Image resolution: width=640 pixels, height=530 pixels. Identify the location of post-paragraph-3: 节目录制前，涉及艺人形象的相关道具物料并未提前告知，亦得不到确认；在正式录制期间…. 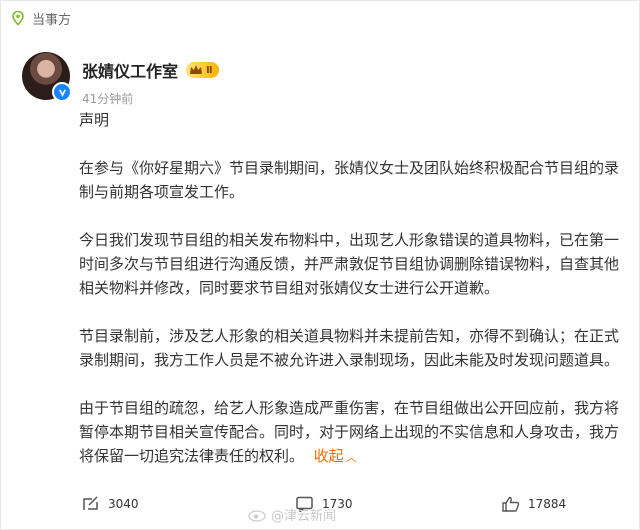
(349, 348).